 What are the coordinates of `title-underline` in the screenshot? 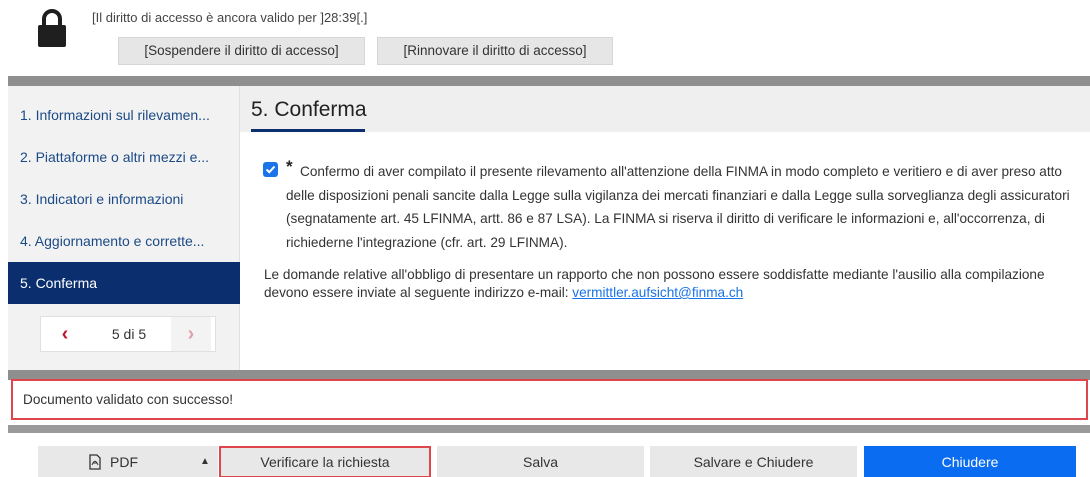 It's located at (308, 130).